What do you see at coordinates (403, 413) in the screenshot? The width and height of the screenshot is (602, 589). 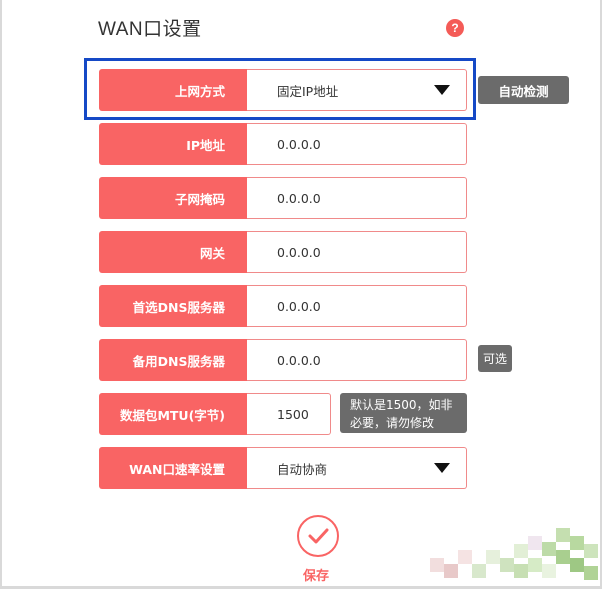 I see `mtu-hint: 默认是1500，如非 必要，请勿修改` at bounding box center [403, 413].